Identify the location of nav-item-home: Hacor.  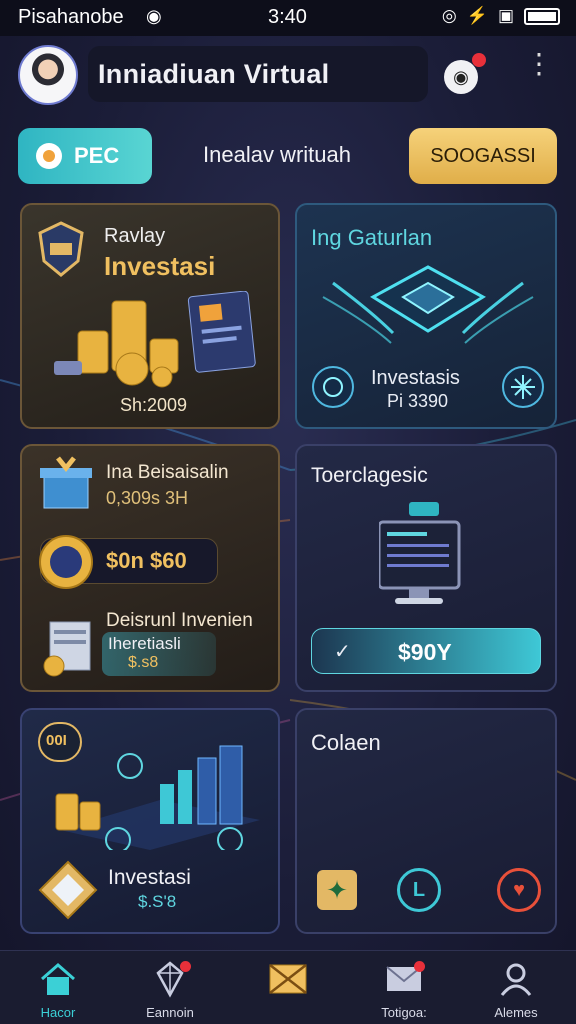
(58, 989).